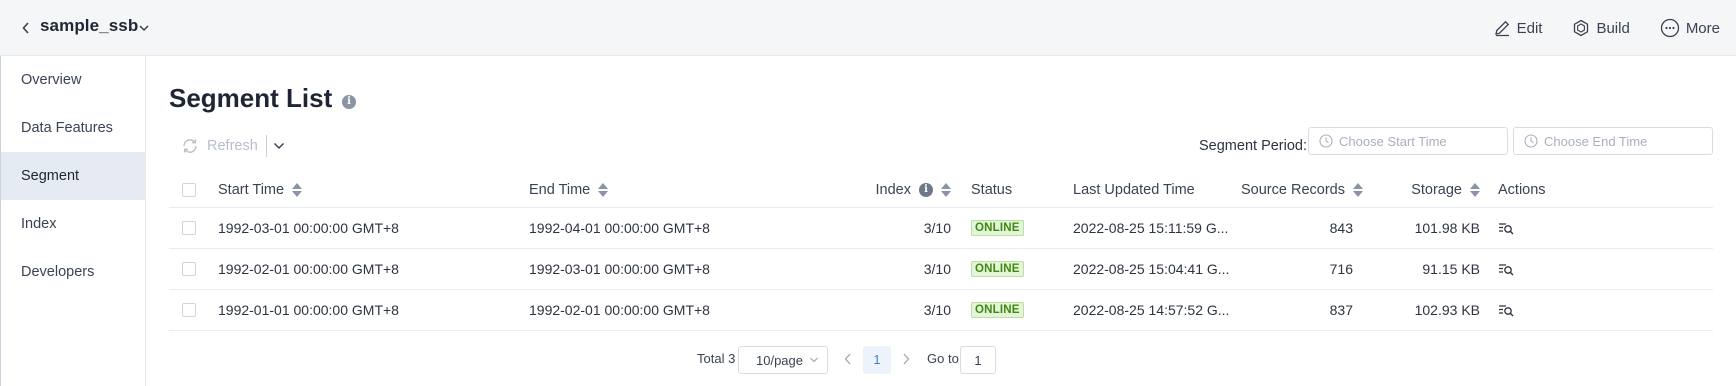 This screenshot has height=386, width=1736. I want to click on column-end-time: End Time, so click(679, 189).